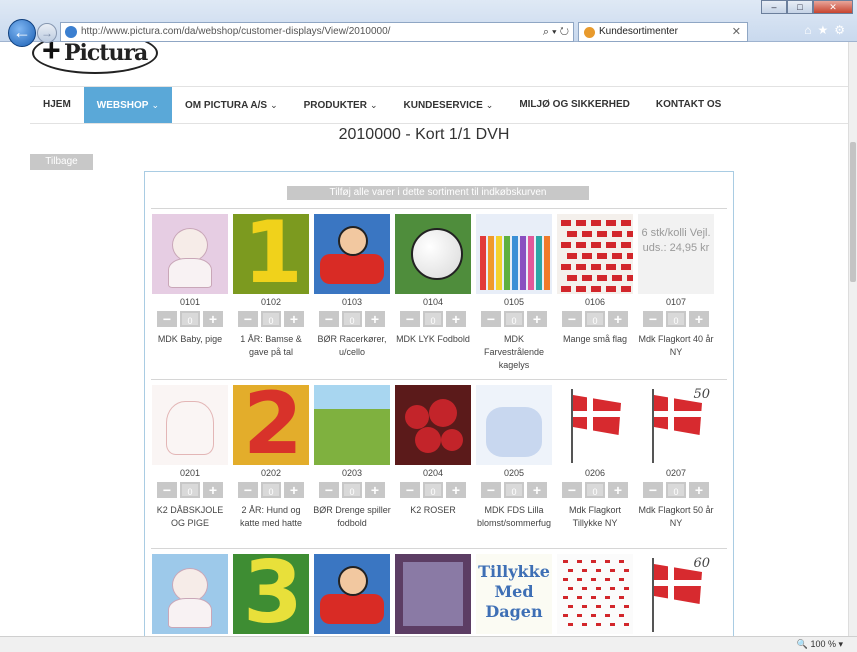  I want to click on back-button: Tilbage, so click(61, 162).